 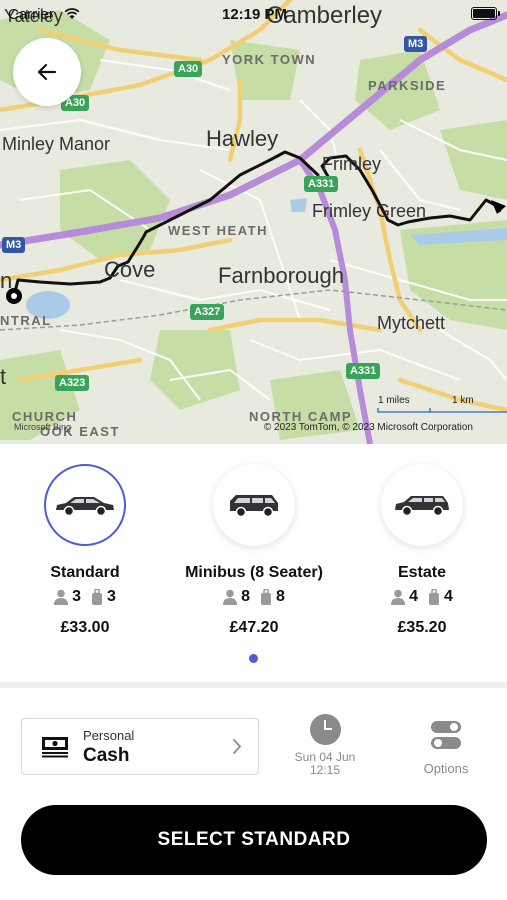 I want to click on map-label-farnborough: Farnborough, so click(x=281, y=275).